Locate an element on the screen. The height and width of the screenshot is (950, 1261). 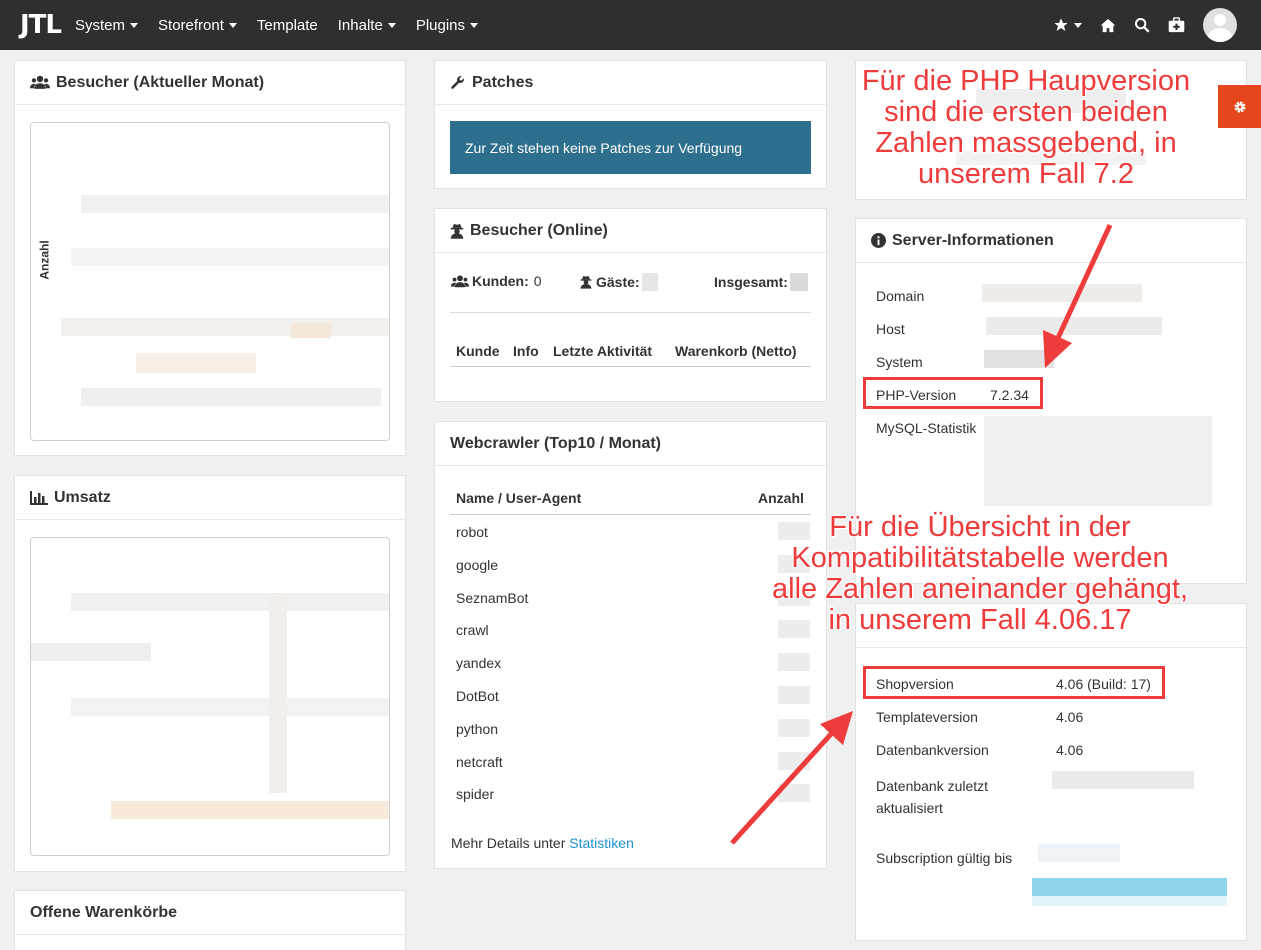
php-annotation-line4: unserem Fall 7.2 is located at coordinates (1026, 174).